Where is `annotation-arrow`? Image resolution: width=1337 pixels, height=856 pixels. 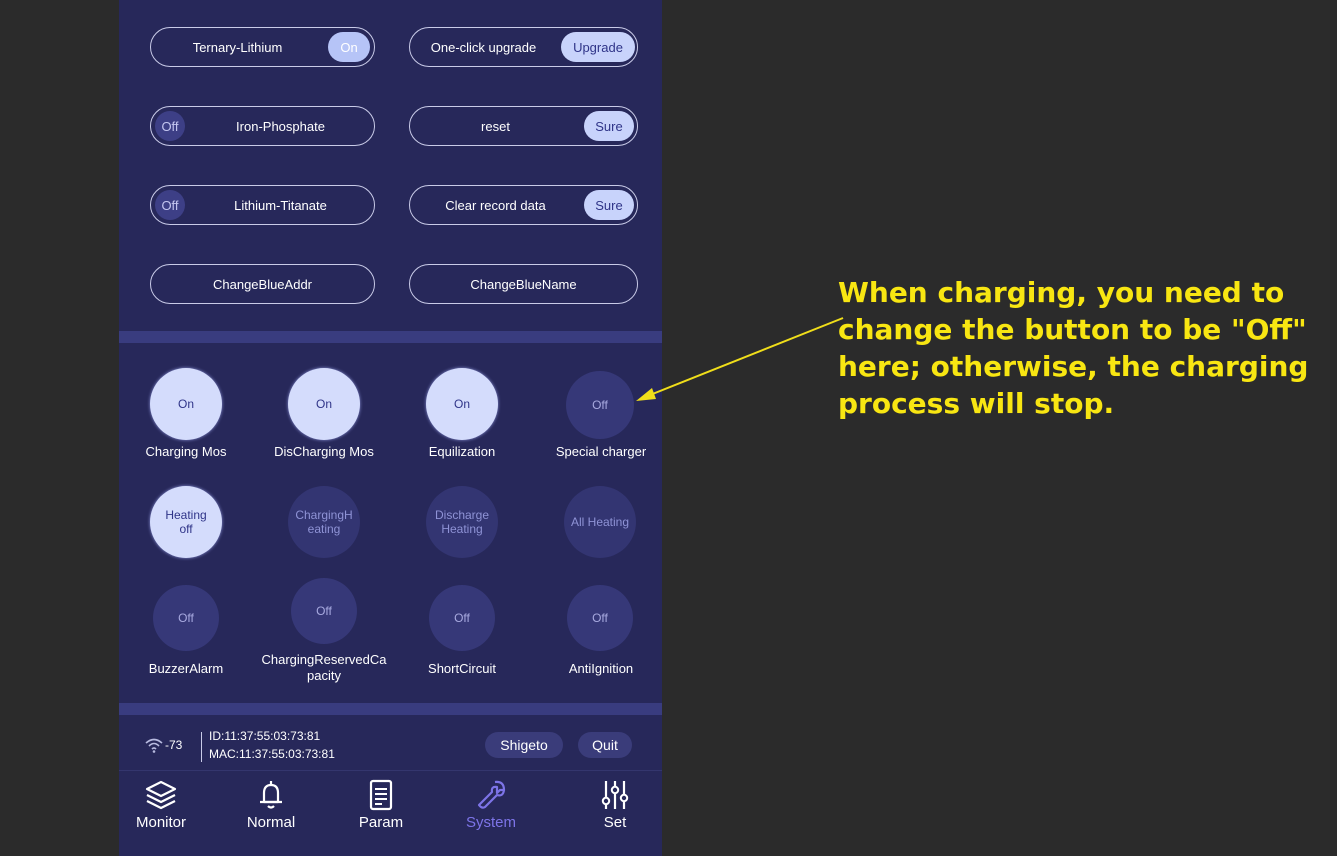
annotation-arrow is located at coordinates (740, 359).